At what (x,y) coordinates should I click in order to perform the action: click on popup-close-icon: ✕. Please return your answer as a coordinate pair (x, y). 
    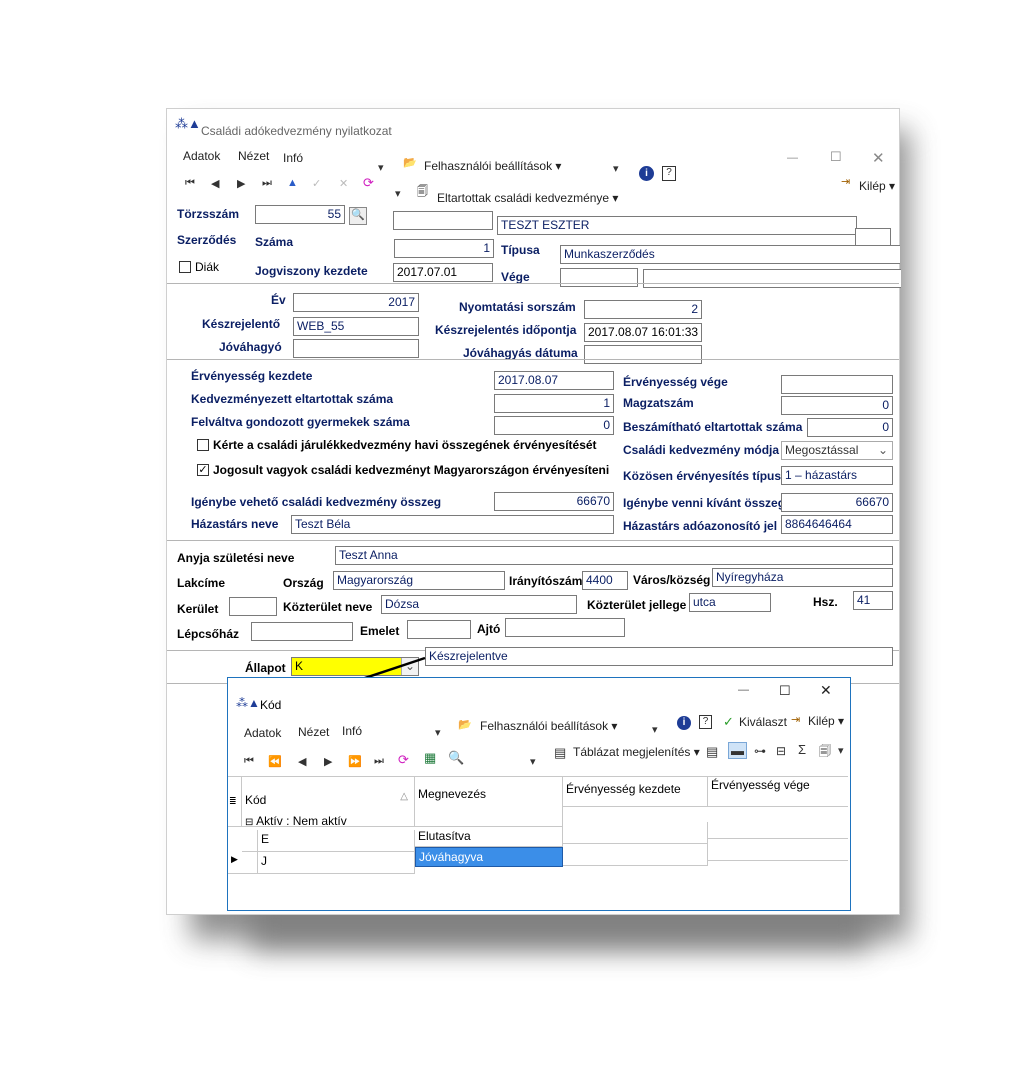
    Looking at the image, I should click on (826, 690).